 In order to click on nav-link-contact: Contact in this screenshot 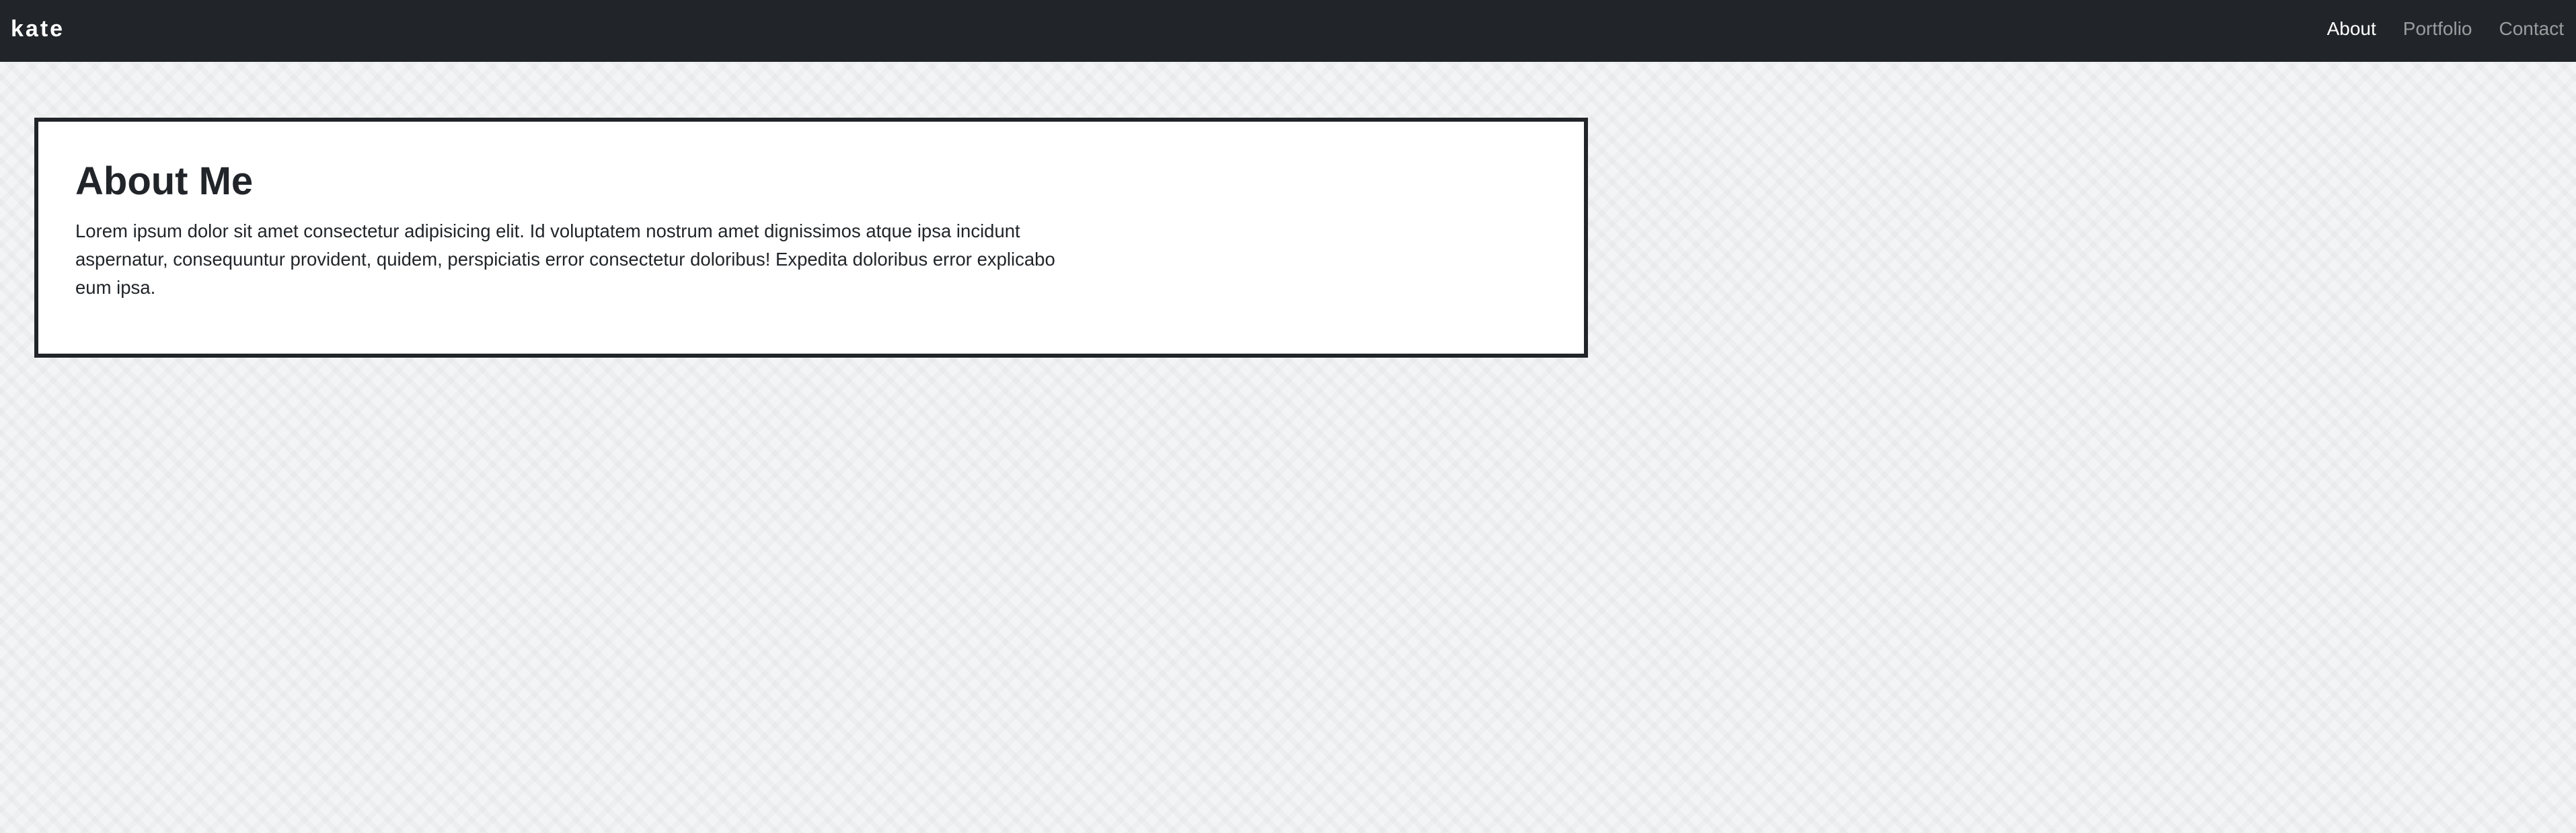, I will do `click(2532, 31)`.